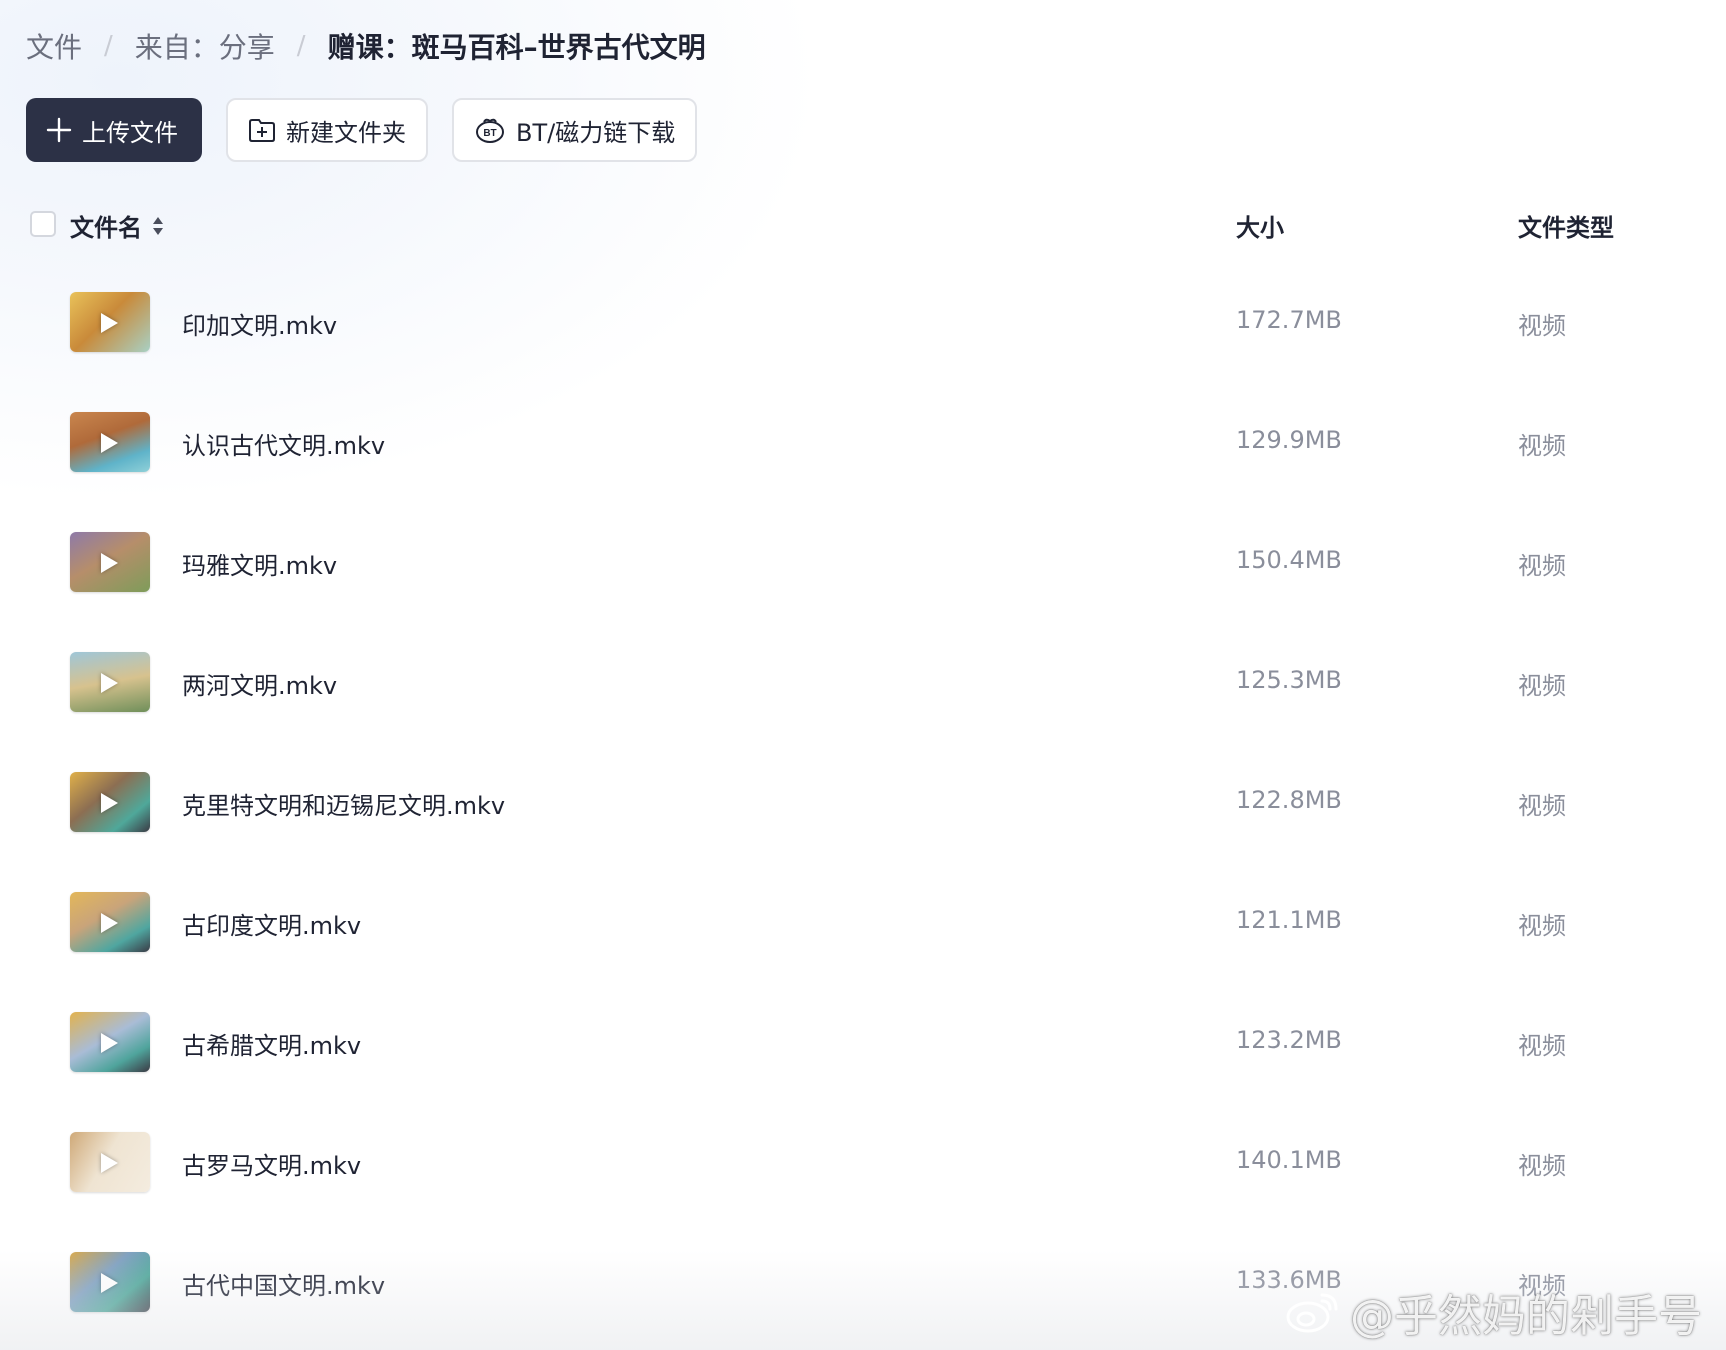 Image resolution: width=1726 pixels, height=1350 pixels. What do you see at coordinates (863, 562) in the screenshot?
I see `table-row: 玛雅文明.mkv 150.4MB 视频` at bounding box center [863, 562].